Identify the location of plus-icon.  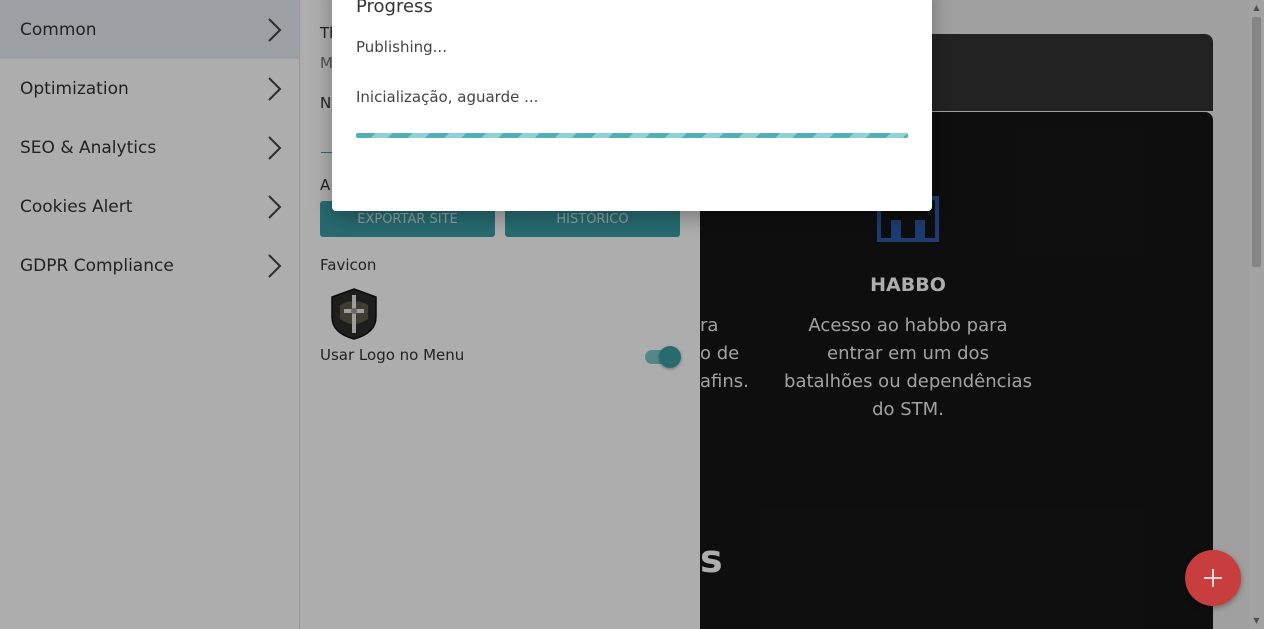
(1213, 578).